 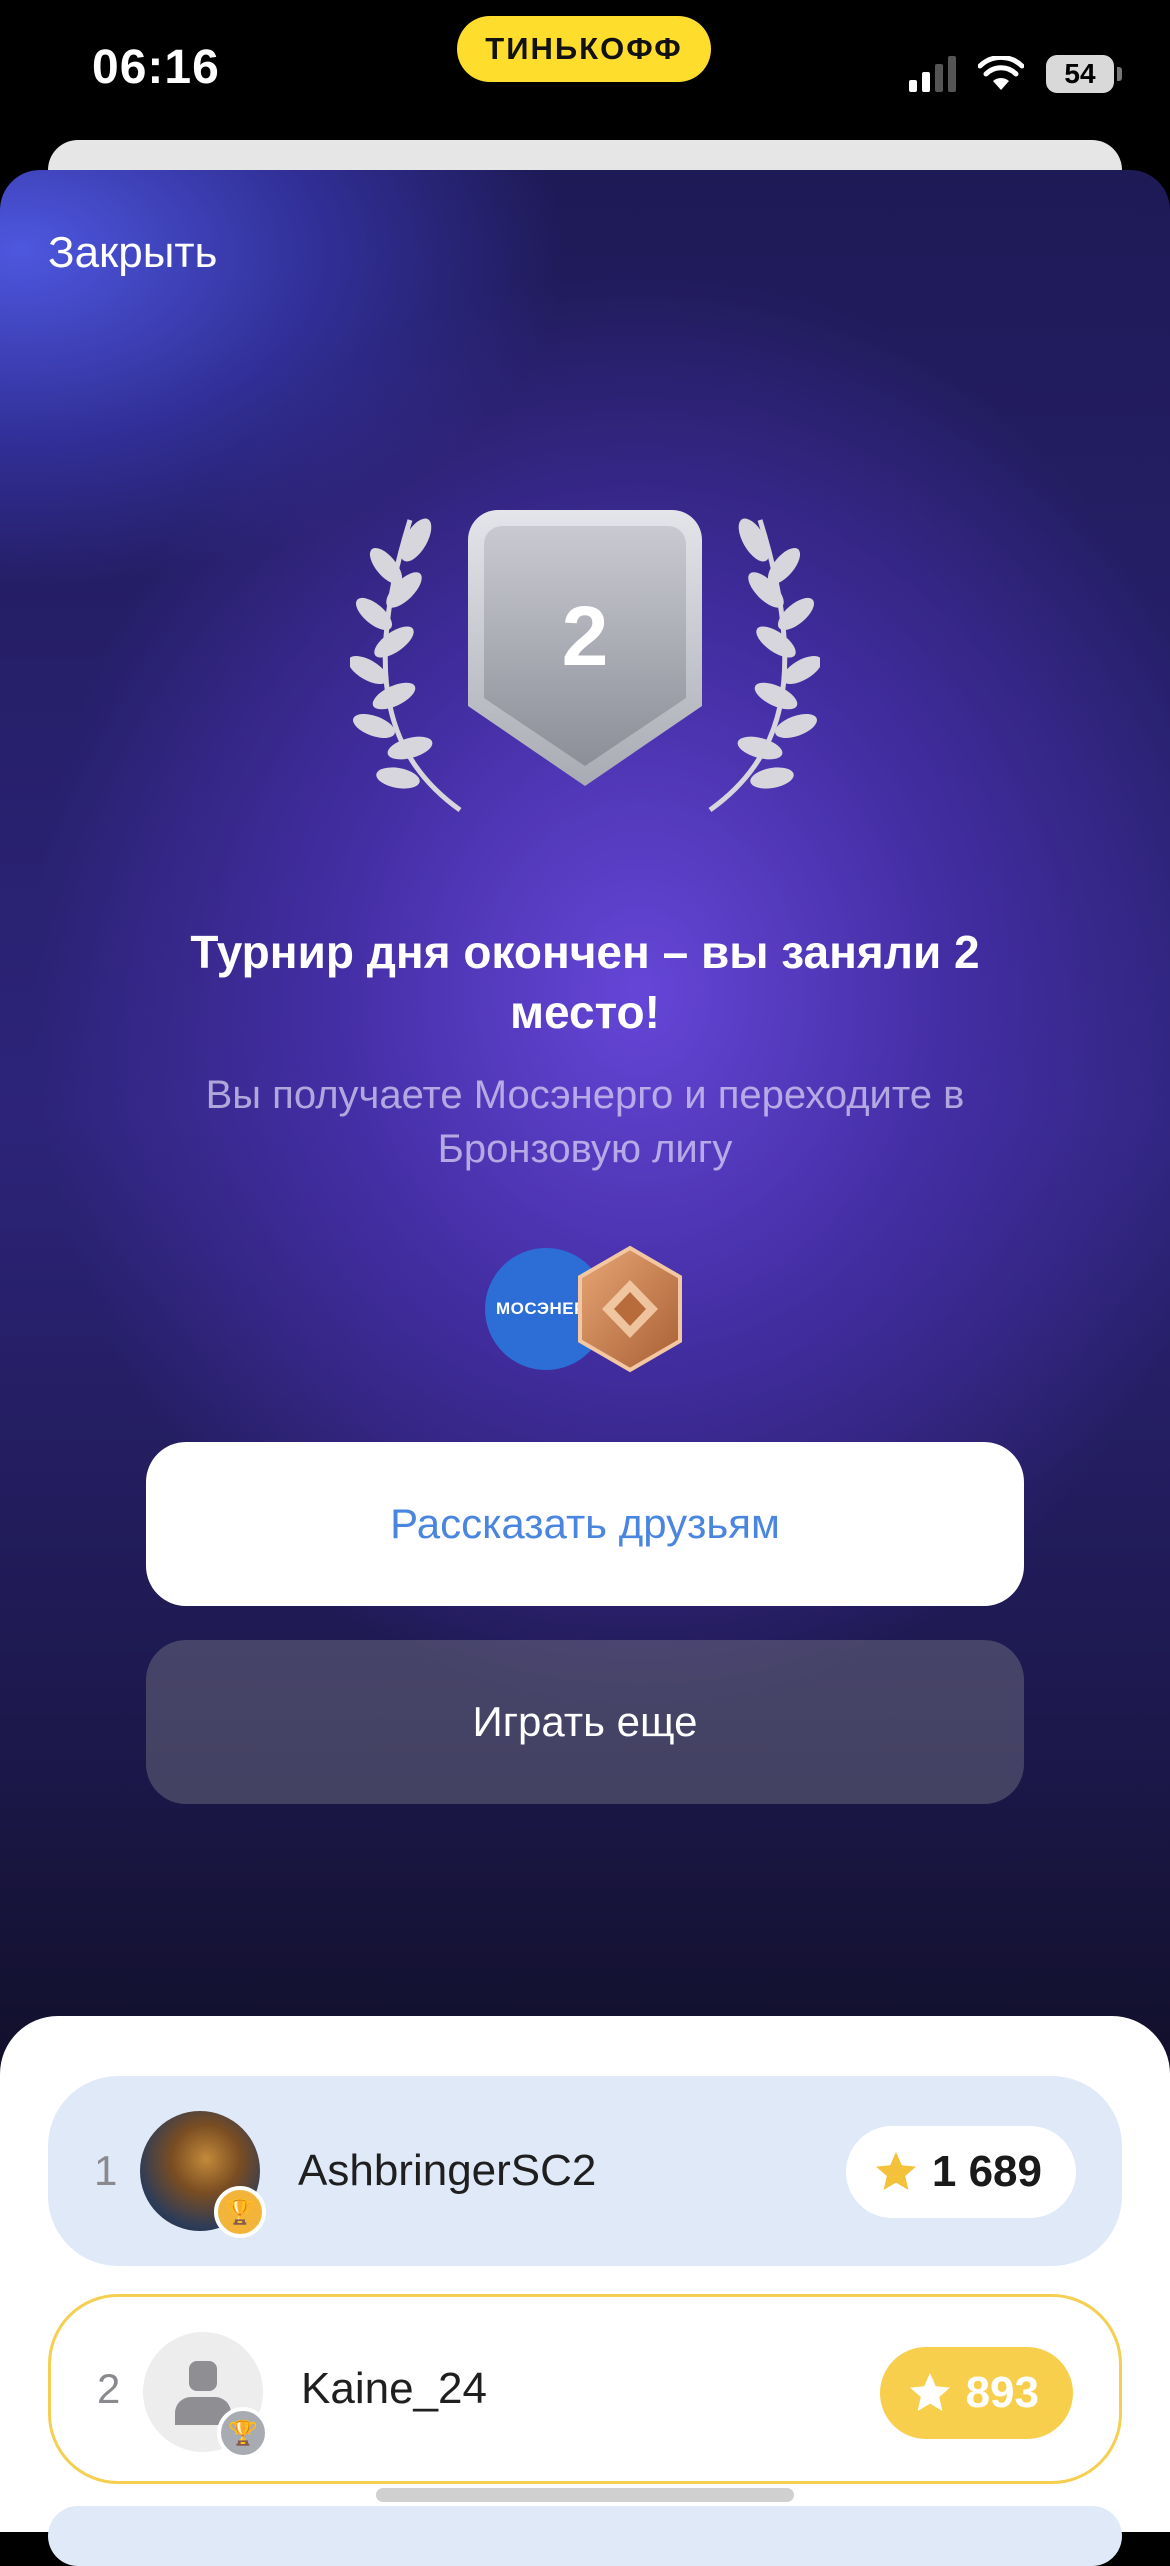 What do you see at coordinates (986, 2171) in the screenshot?
I see `score-value: 1 689` at bounding box center [986, 2171].